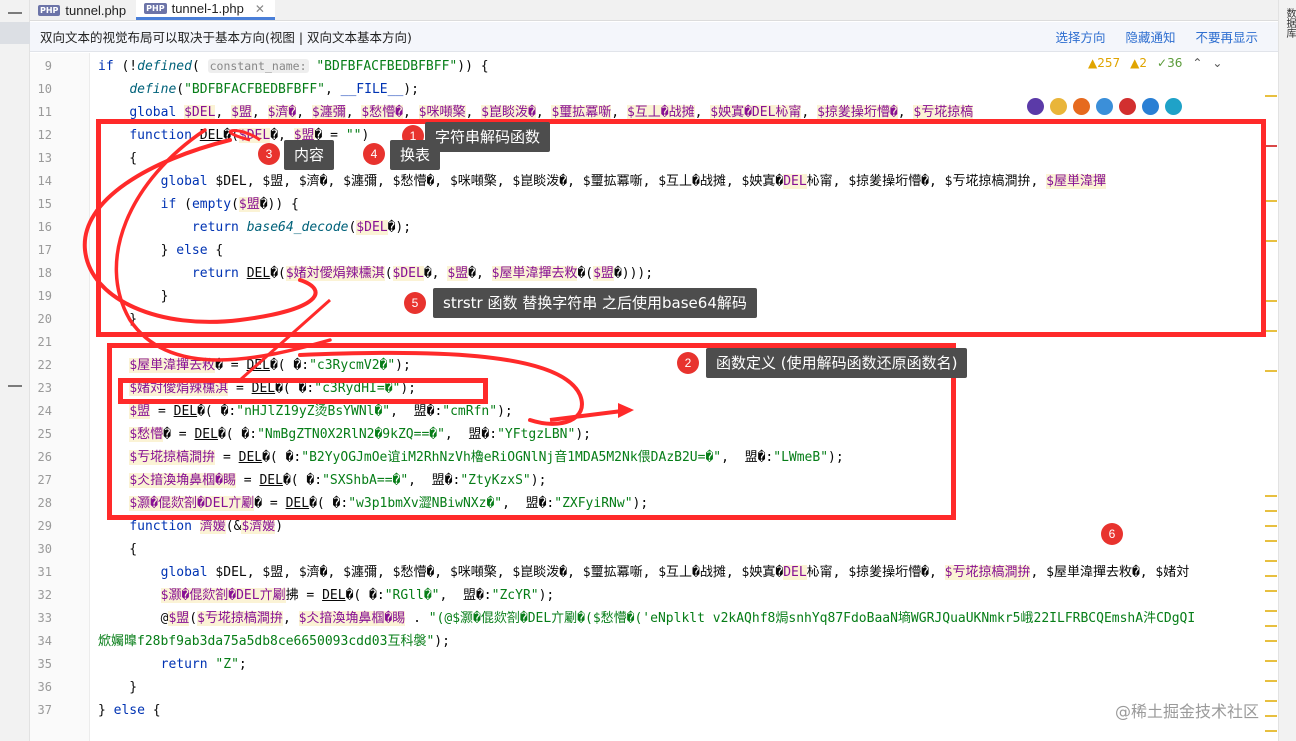 Image resolution: width=1296 pixels, height=741 pixels. Describe the element at coordinates (654, 10) in the screenshot. I see `editor-tab-bar: PHP tunnel.php PHP tunnel-1.php ✕` at that location.